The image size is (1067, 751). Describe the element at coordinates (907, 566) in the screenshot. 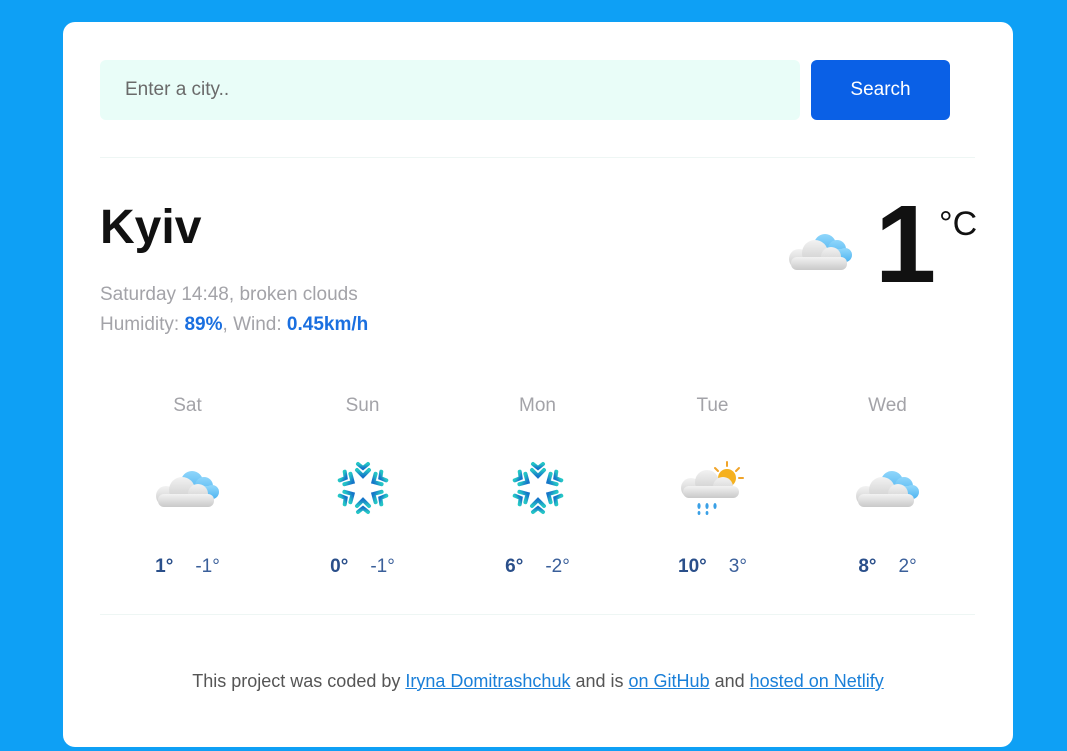

I see `forecast-min: 2°` at that location.